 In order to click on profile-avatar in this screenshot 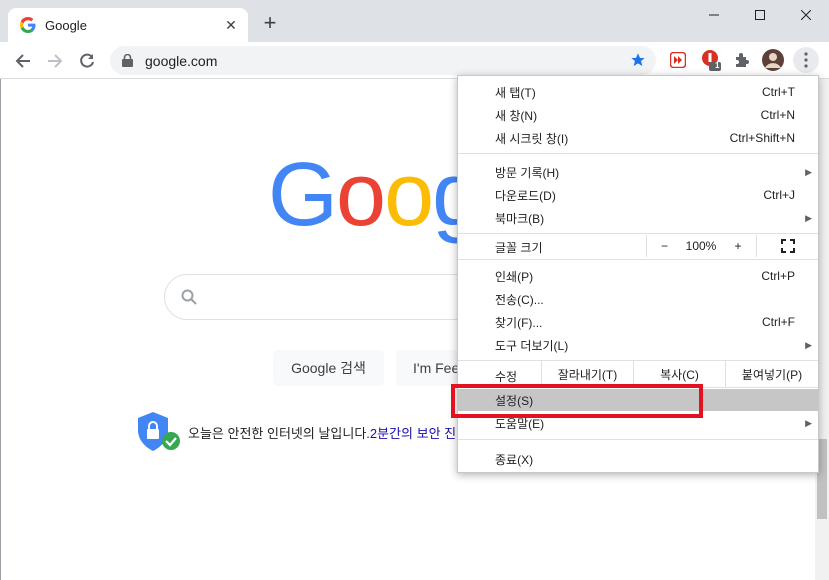, I will do `click(773, 60)`.